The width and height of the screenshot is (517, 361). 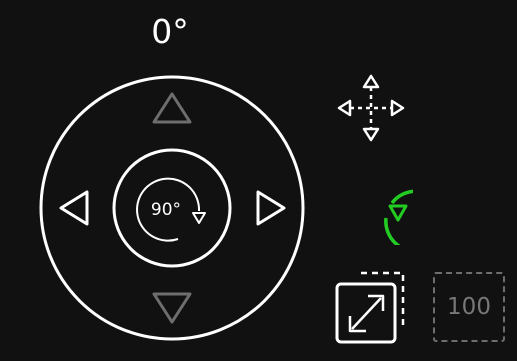 I want to click on arrow-left-icon, so click(x=74, y=208).